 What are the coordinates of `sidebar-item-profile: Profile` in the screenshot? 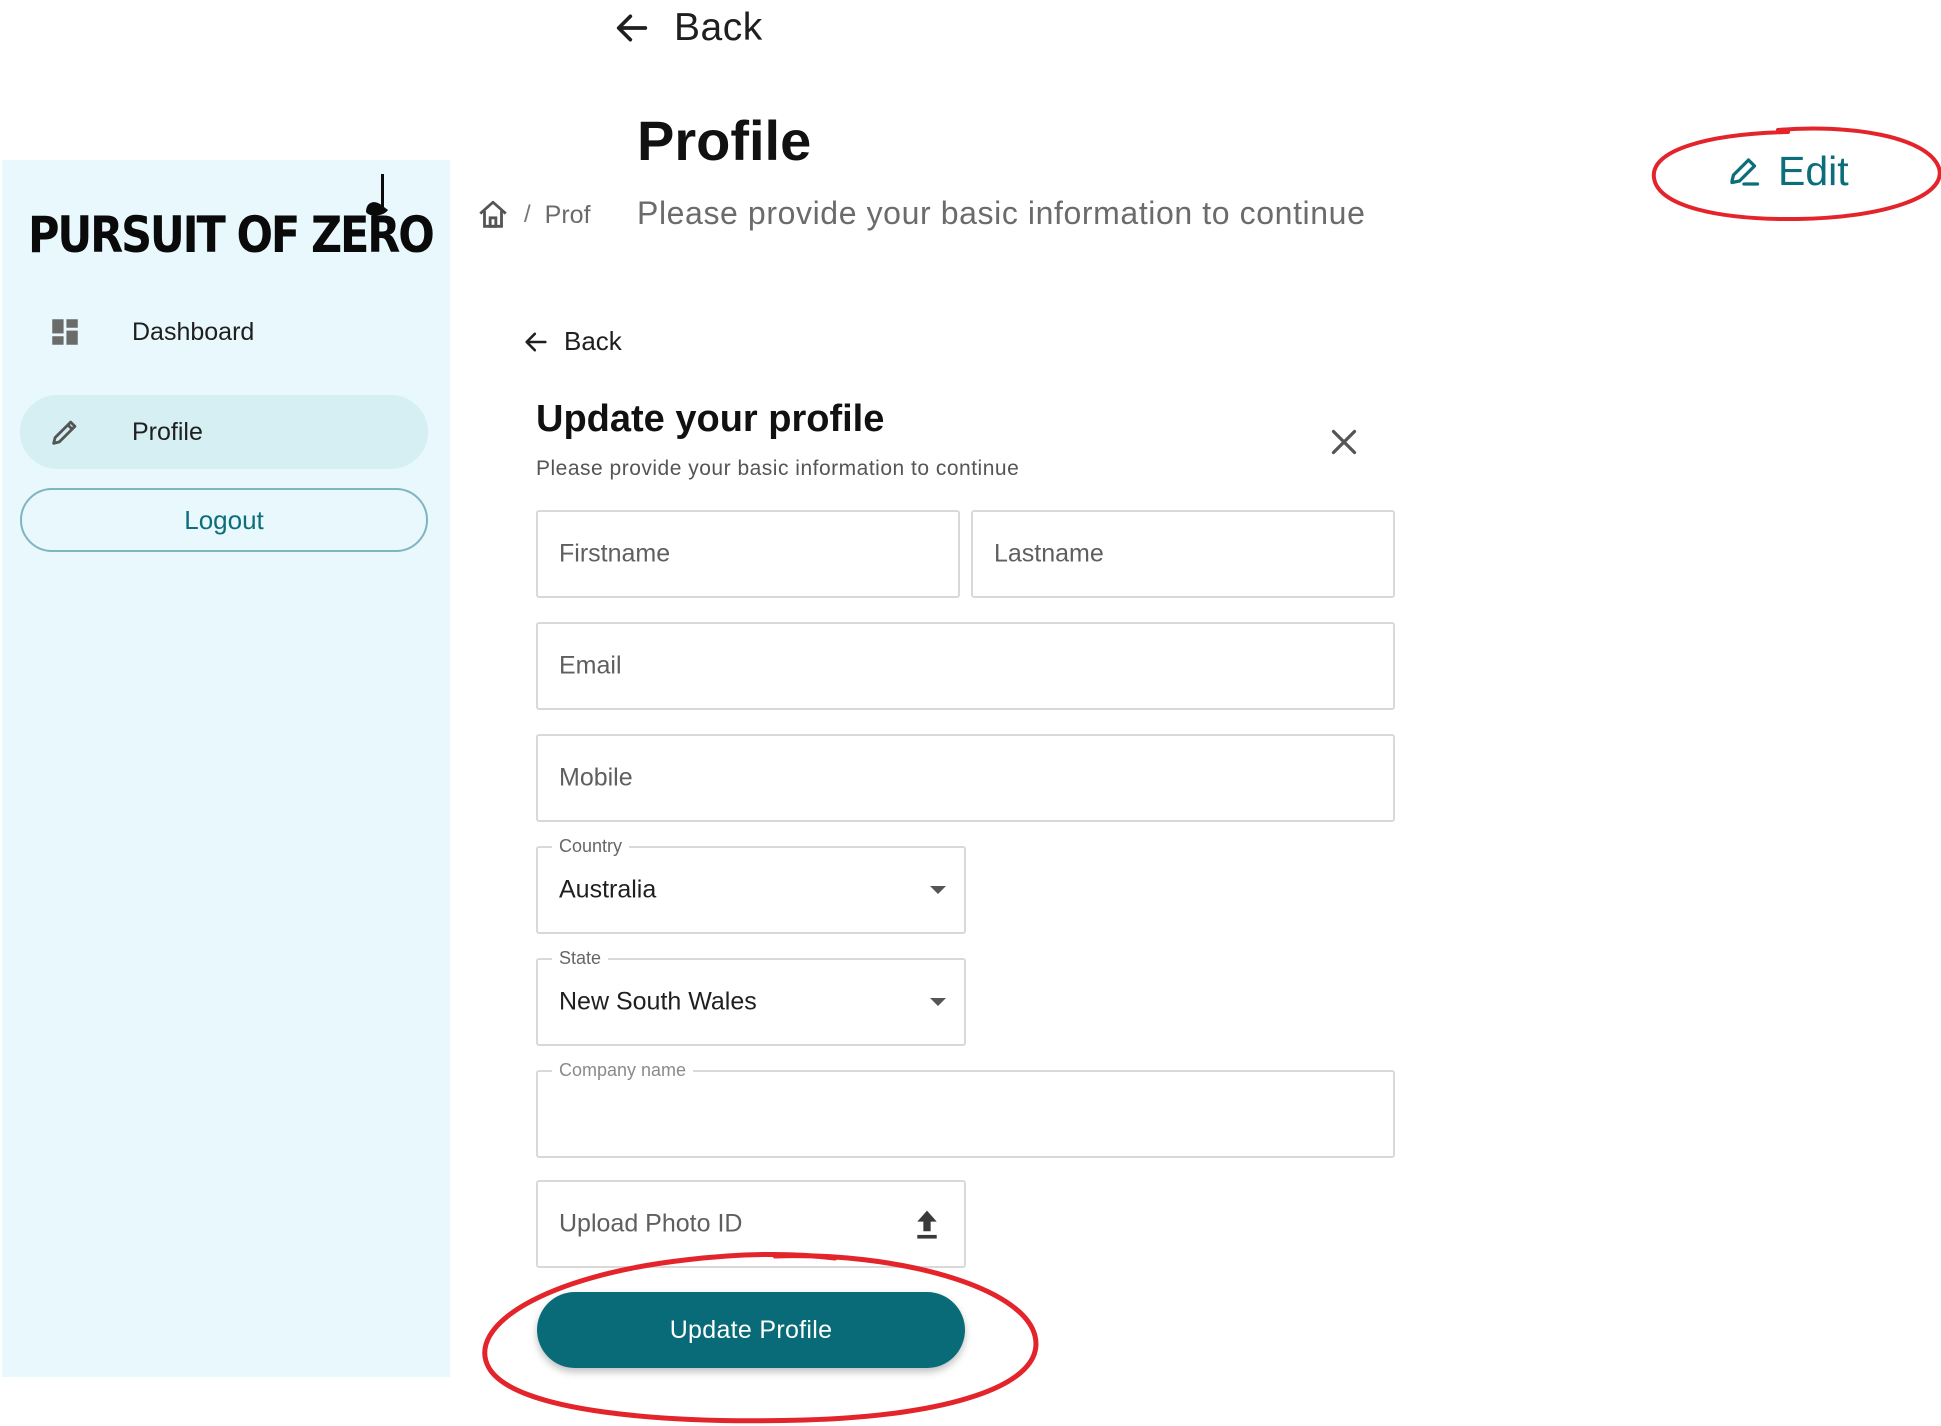 It's located at (224, 432).